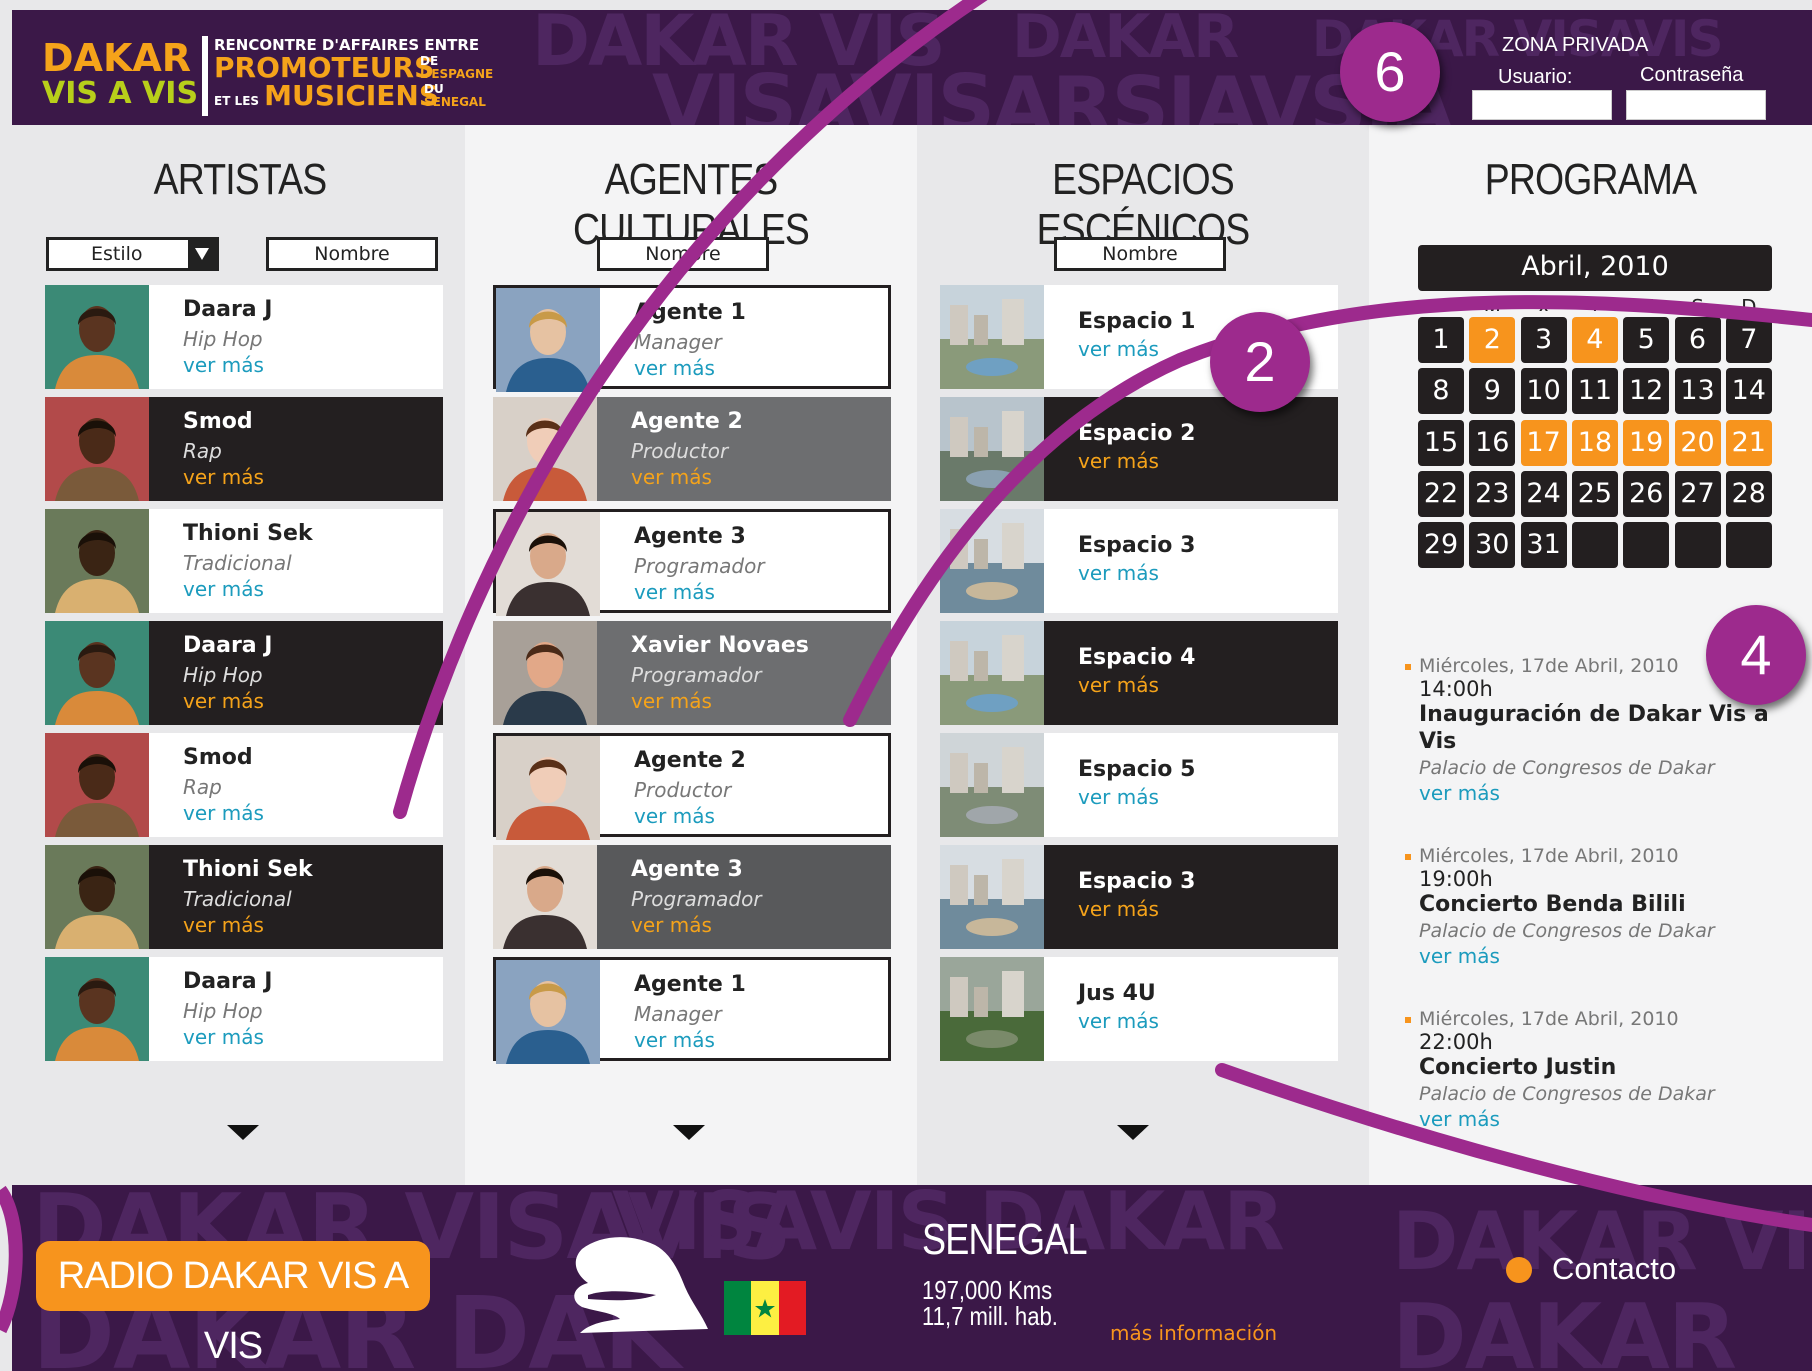  Describe the element at coordinates (1492, 442) in the screenshot. I see `calendar-day: 16` at that location.